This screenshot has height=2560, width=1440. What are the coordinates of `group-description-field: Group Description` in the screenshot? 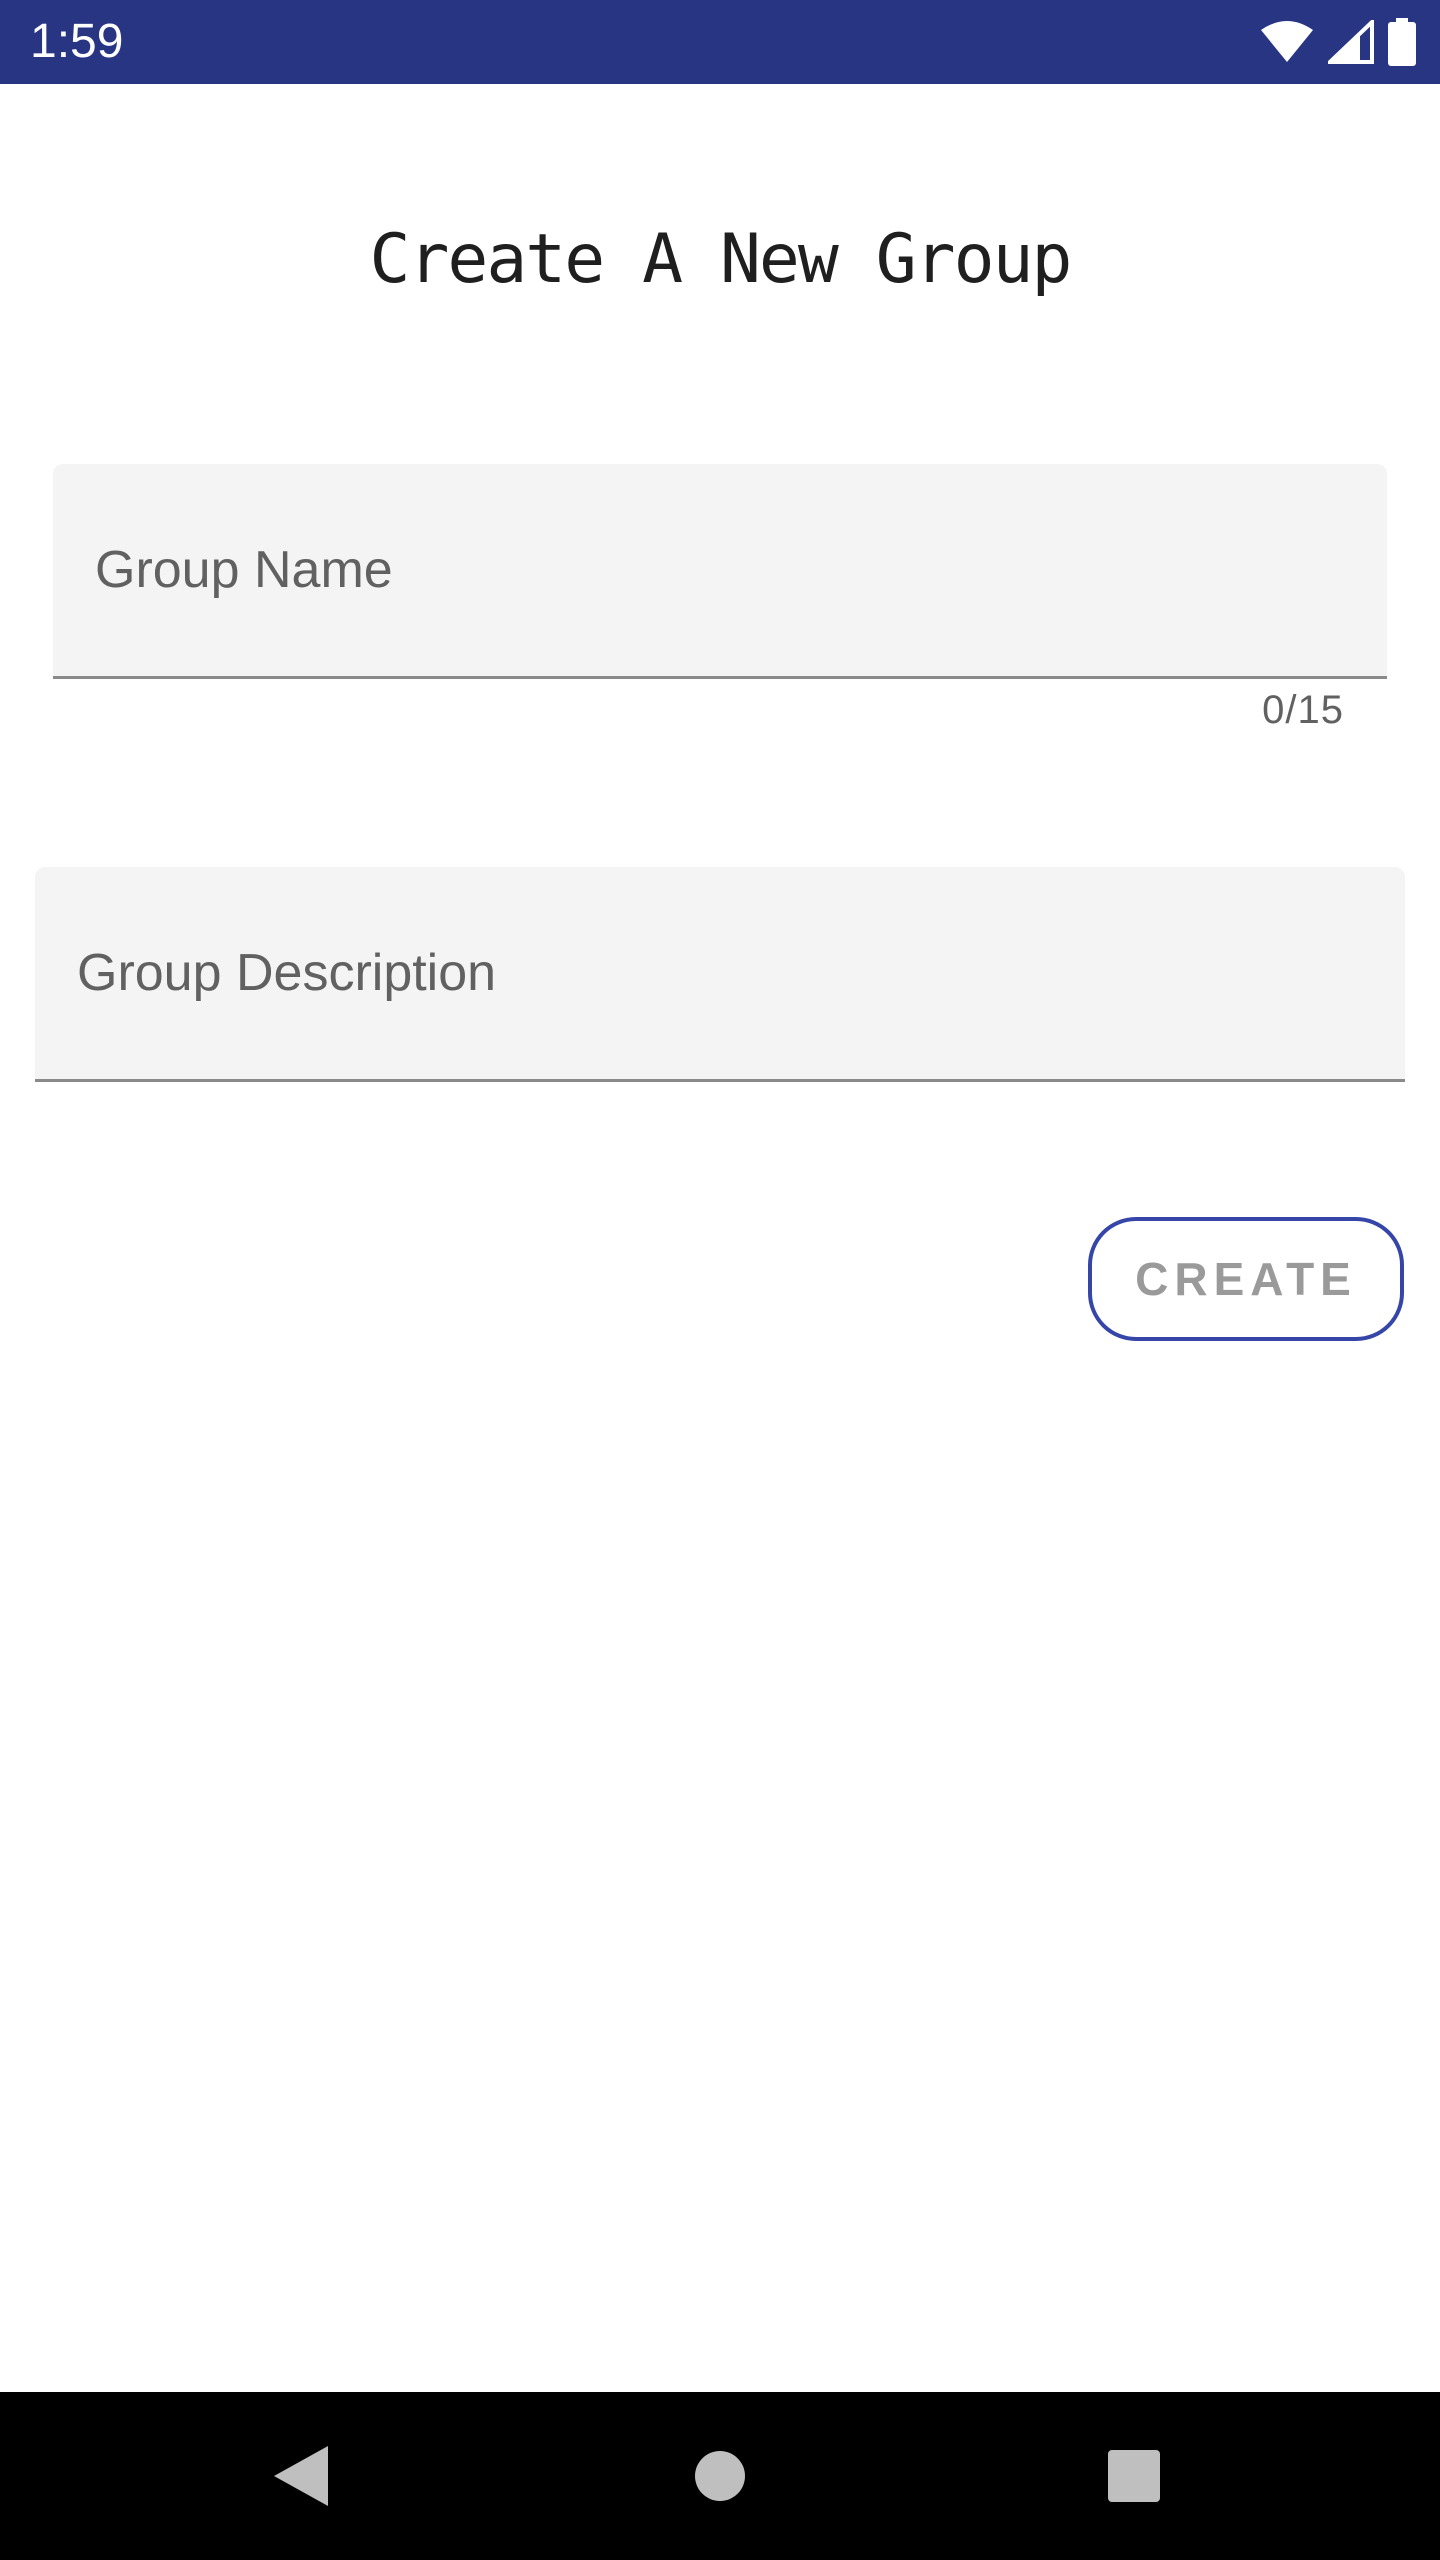 It's located at (720, 974).